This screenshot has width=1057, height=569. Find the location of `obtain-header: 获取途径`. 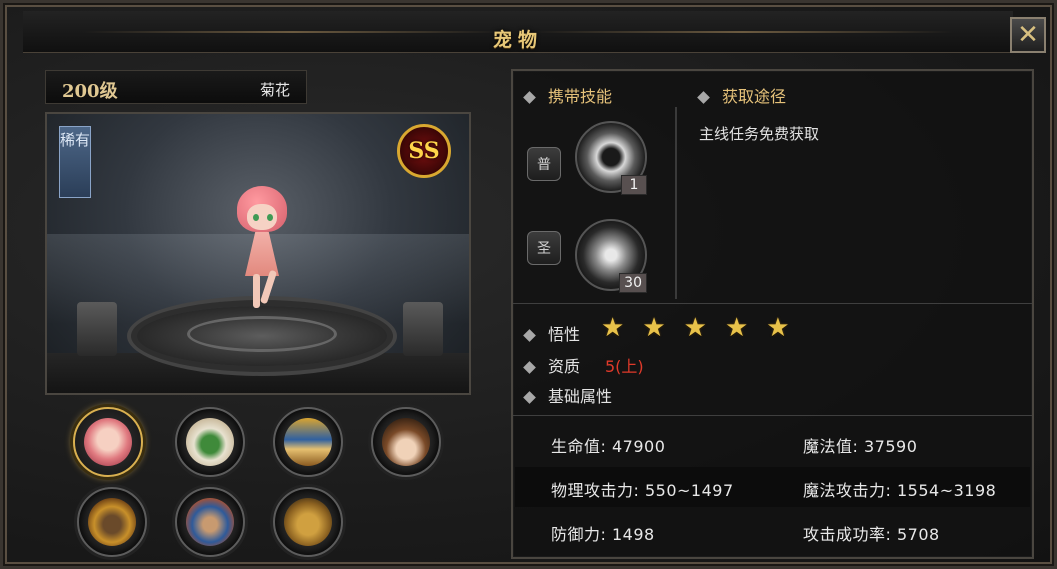

obtain-header: 获取途径 is located at coordinates (741, 95).